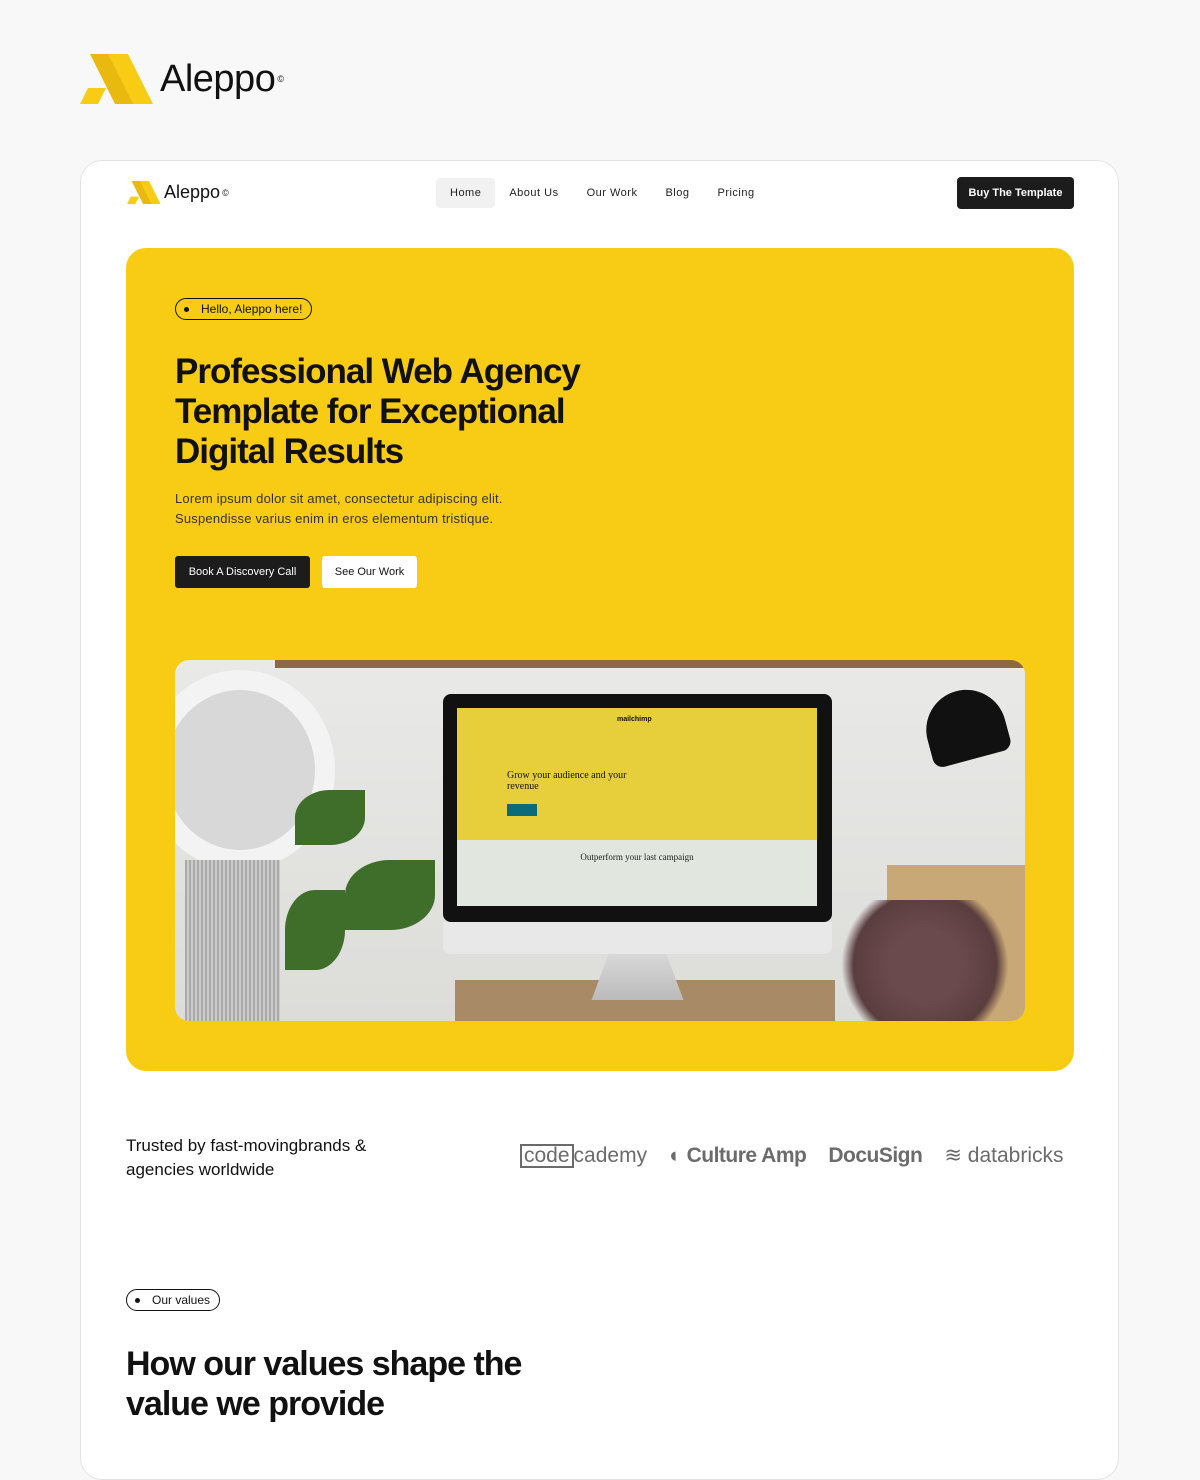  Describe the element at coordinates (735, 193) in the screenshot. I see `nav-pricing: Pricing` at that location.